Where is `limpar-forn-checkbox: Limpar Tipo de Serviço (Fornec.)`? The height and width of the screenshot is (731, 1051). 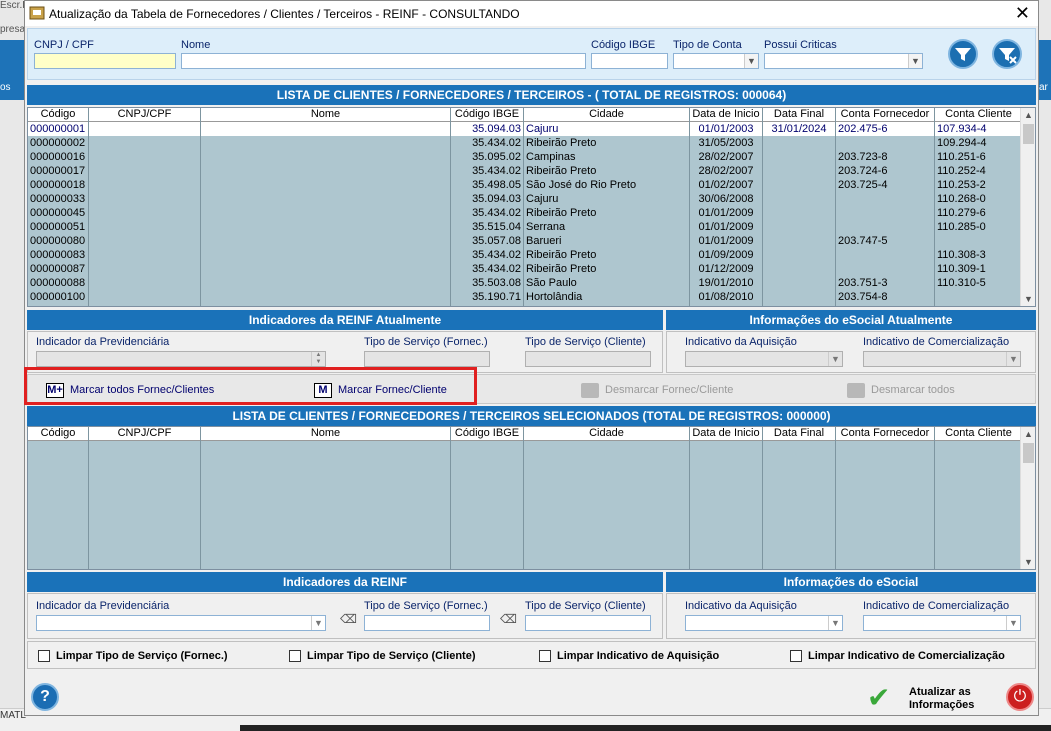
limpar-forn-checkbox: Limpar Tipo de Serviço (Fornec.) is located at coordinates (133, 656).